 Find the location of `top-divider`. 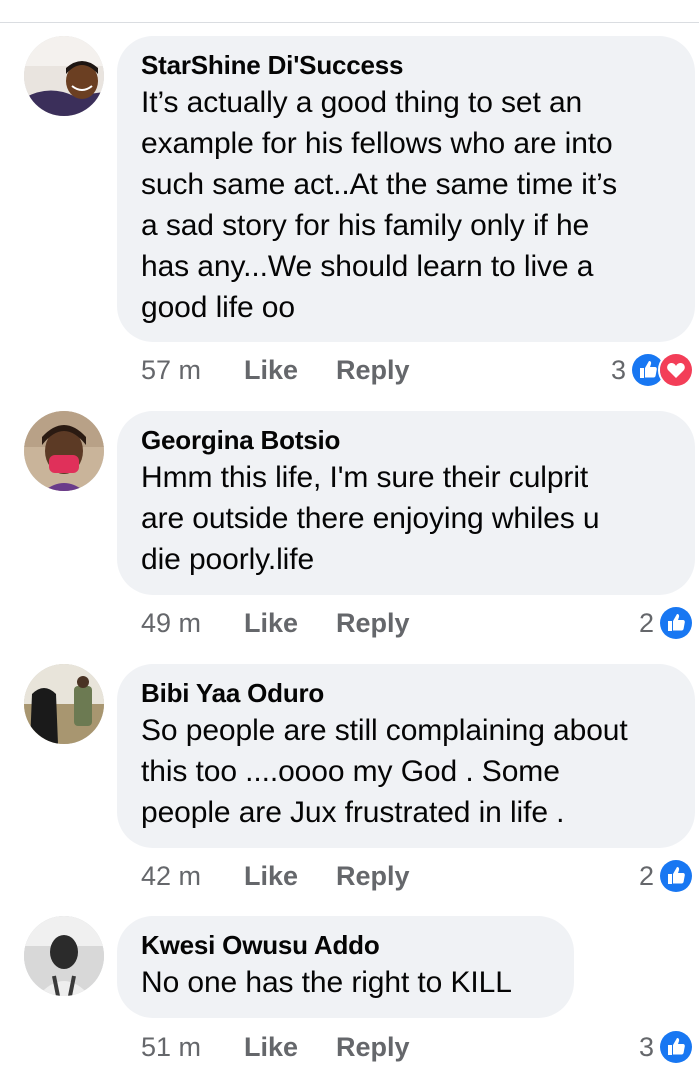

top-divider is located at coordinates (349, 22).